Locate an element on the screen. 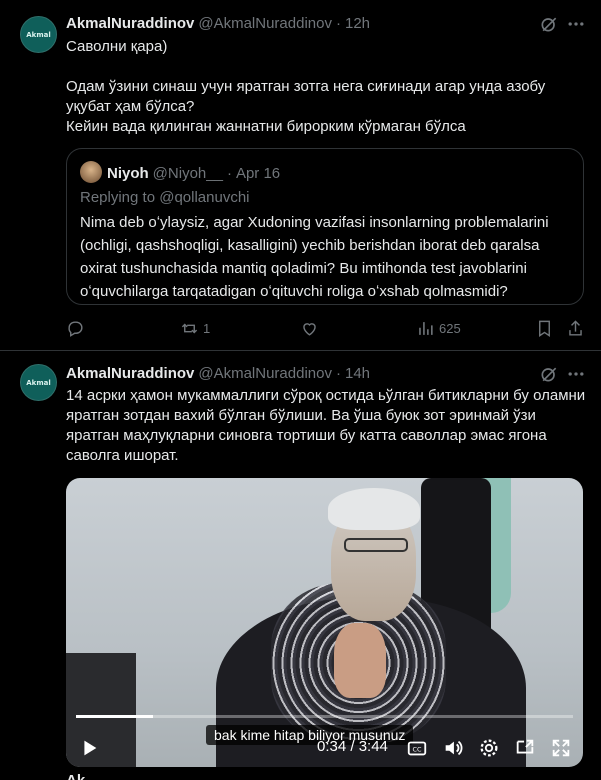 The width and height of the screenshot is (601, 780). video-progress-bar is located at coordinates (324, 716).